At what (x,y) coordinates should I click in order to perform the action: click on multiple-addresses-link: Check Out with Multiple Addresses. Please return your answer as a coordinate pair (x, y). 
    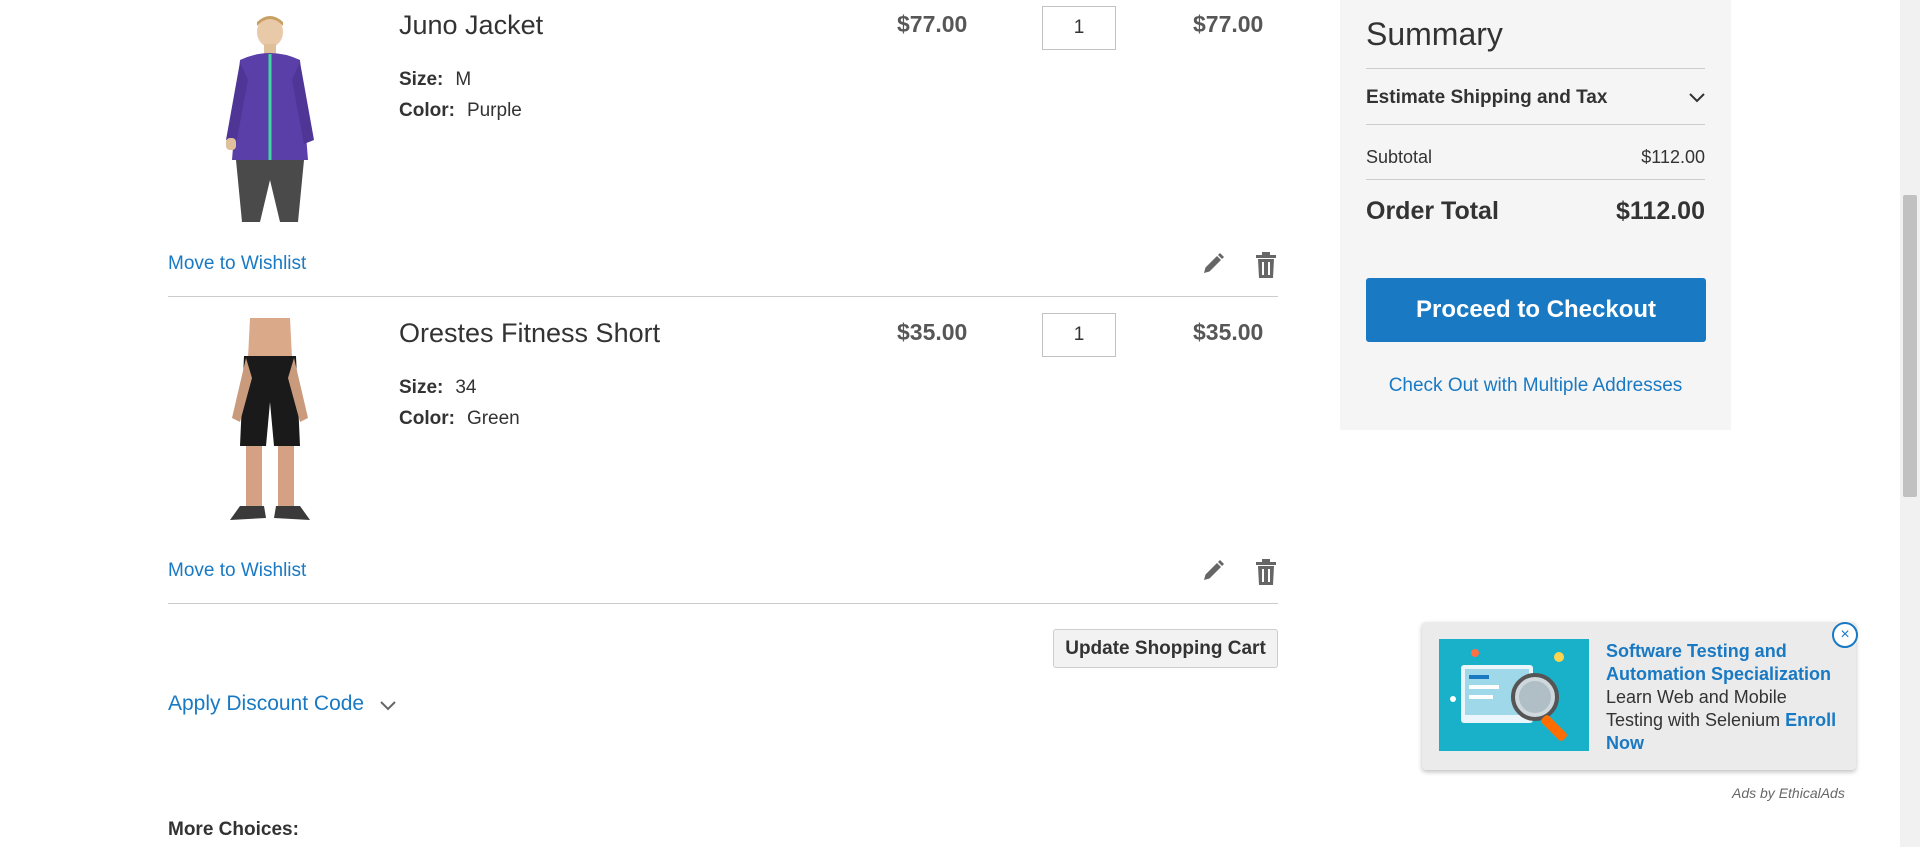
    Looking at the image, I should click on (1535, 386).